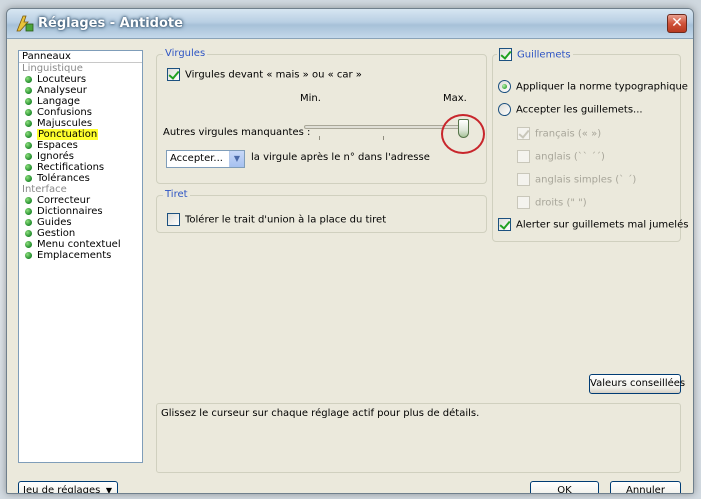  What do you see at coordinates (70, 211) in the screenshot?
I see `panel-item-label: Dictionnaires` at bounding box center [70, 211].